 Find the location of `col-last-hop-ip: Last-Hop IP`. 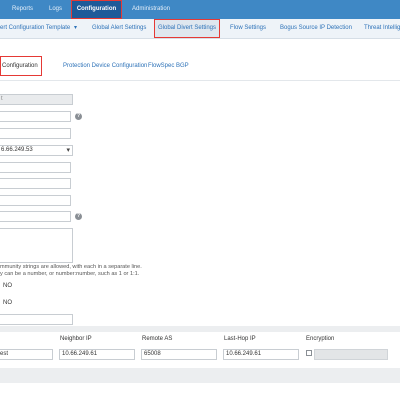

col-last-hop-ip: Last-Hop IP is located at coordinates (240, 339).